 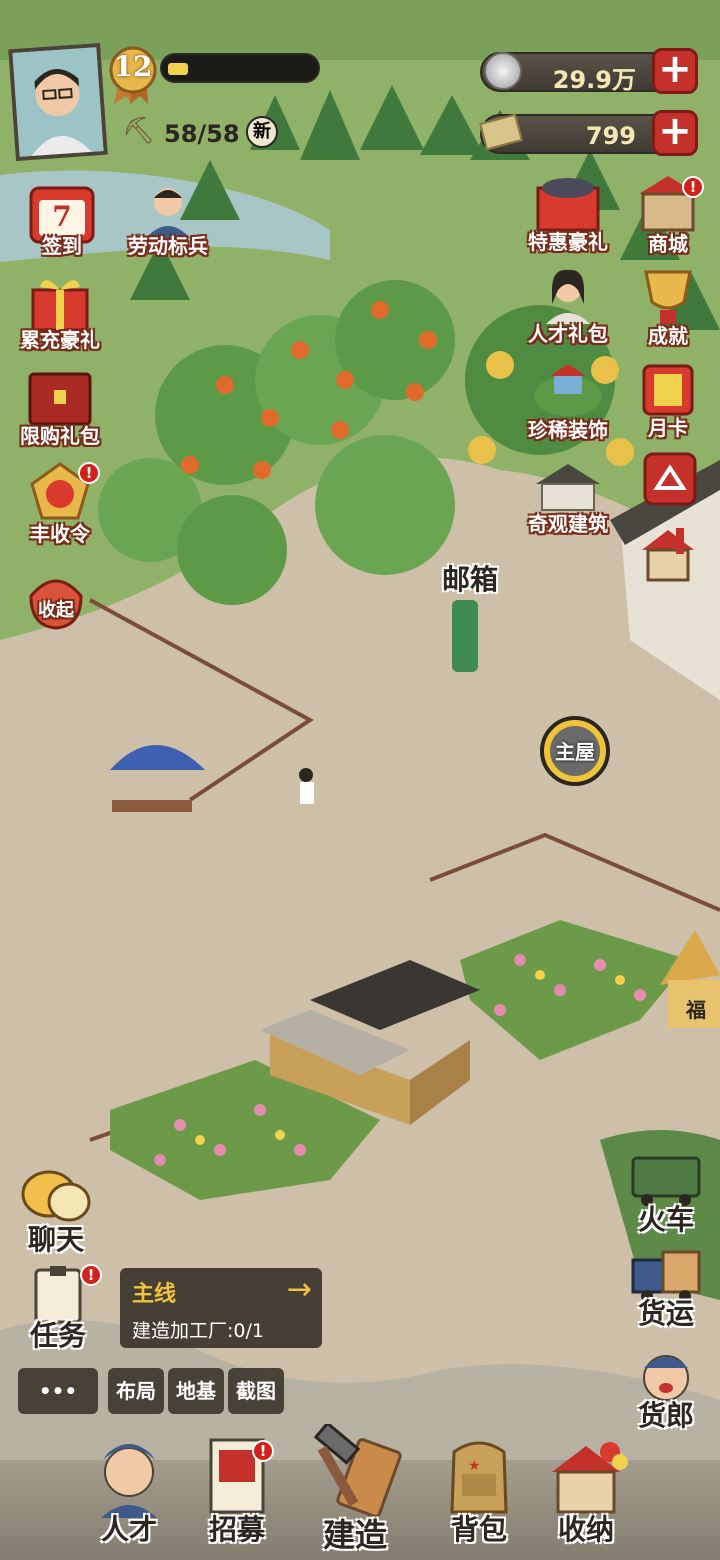 What do you see at coordinates (60, 399) in the screenshot?
I see `chest-icon` at bounding box center [60, 399].